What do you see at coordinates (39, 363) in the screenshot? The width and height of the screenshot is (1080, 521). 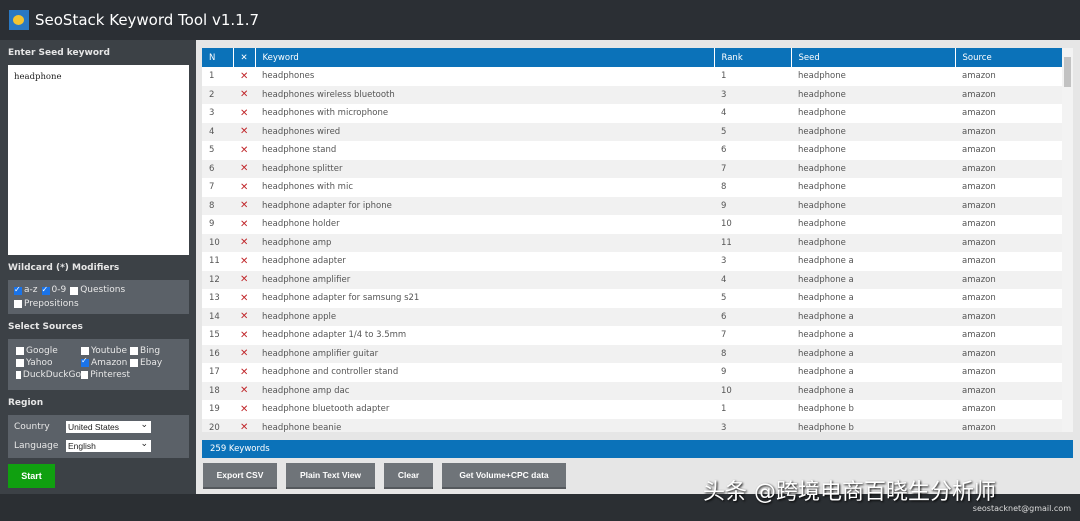 I see `checkbox-label: Yahoo` at bounding box center [39, 363].